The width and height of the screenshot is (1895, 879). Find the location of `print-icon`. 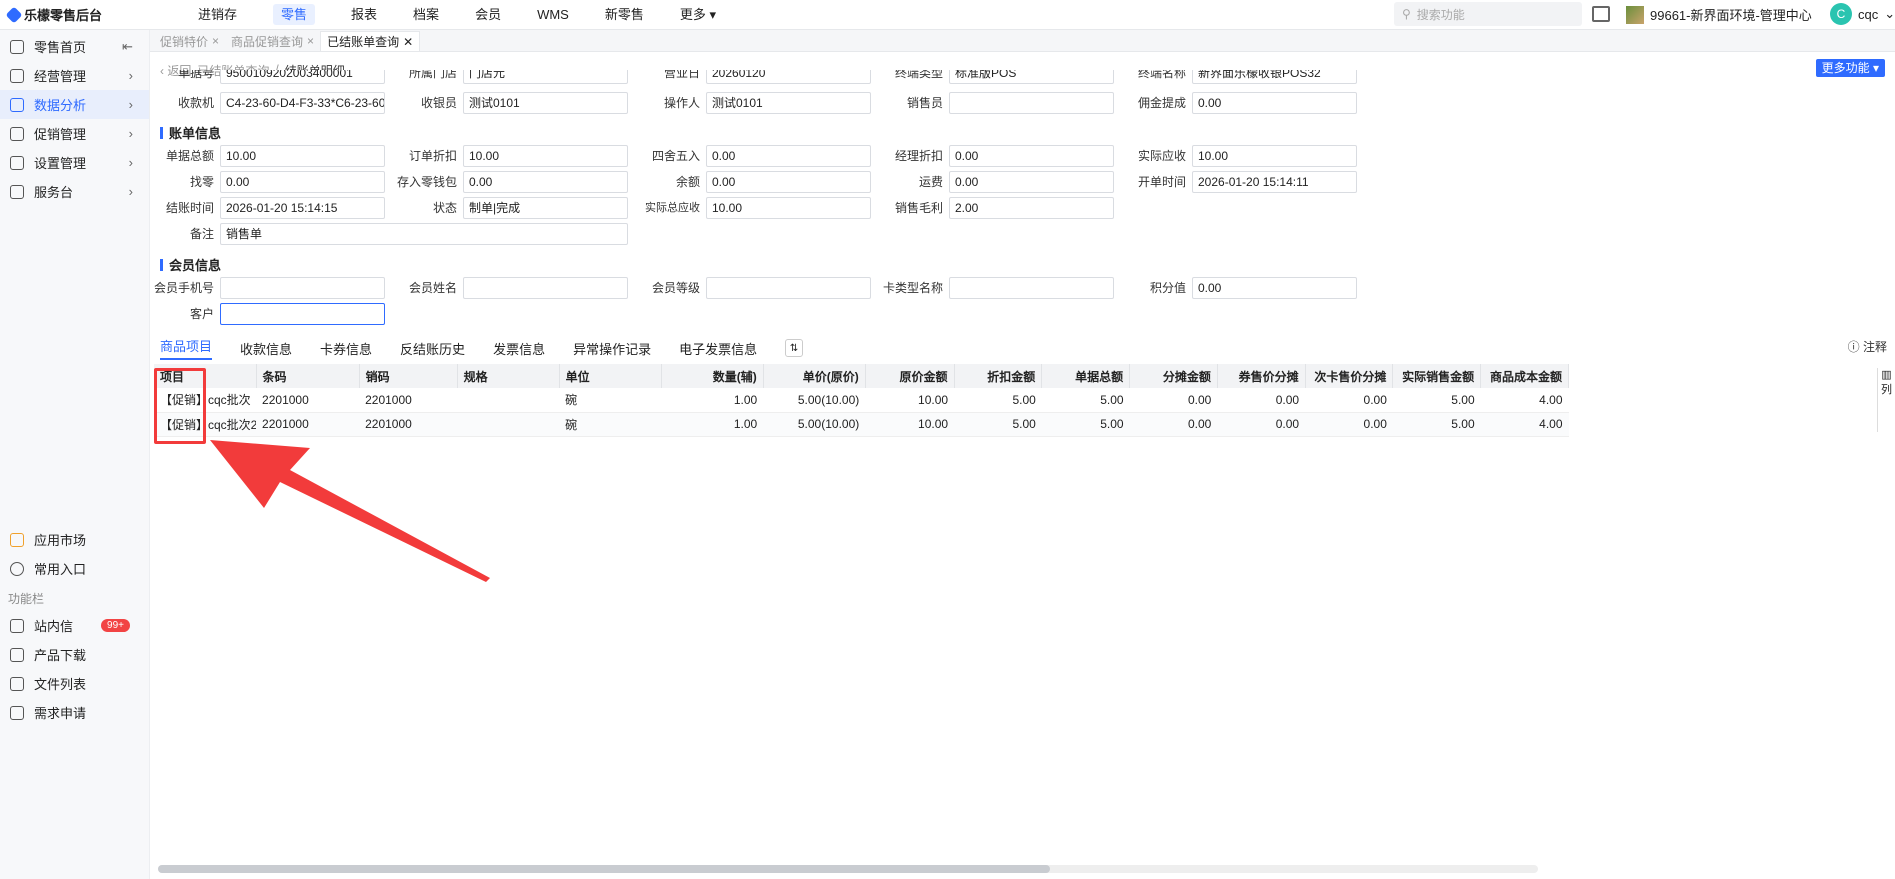

print-icon is located at coordinates (1601, 14).